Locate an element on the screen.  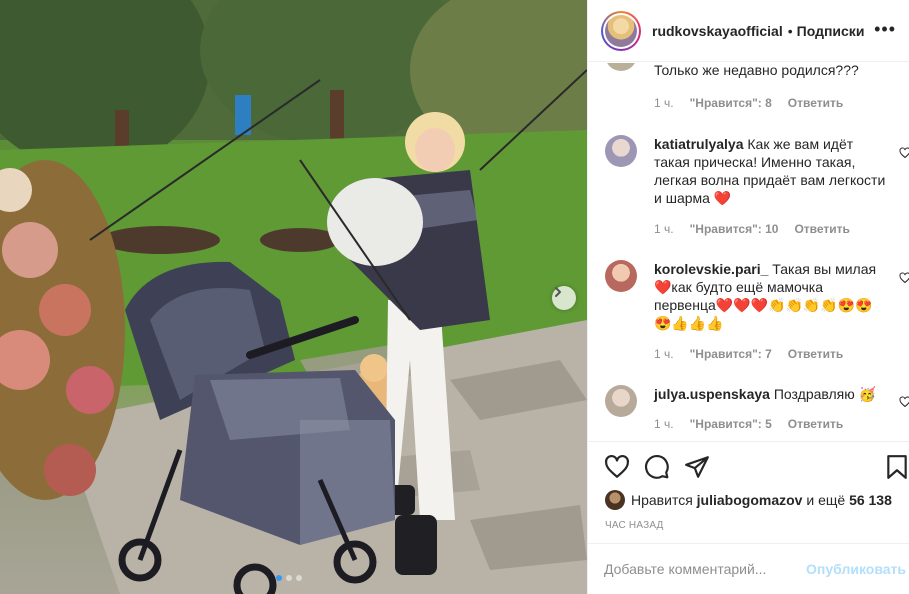
comment-meta: 1 ч. "Нравится": 7 Ответить is located at coordinates (748, 354).